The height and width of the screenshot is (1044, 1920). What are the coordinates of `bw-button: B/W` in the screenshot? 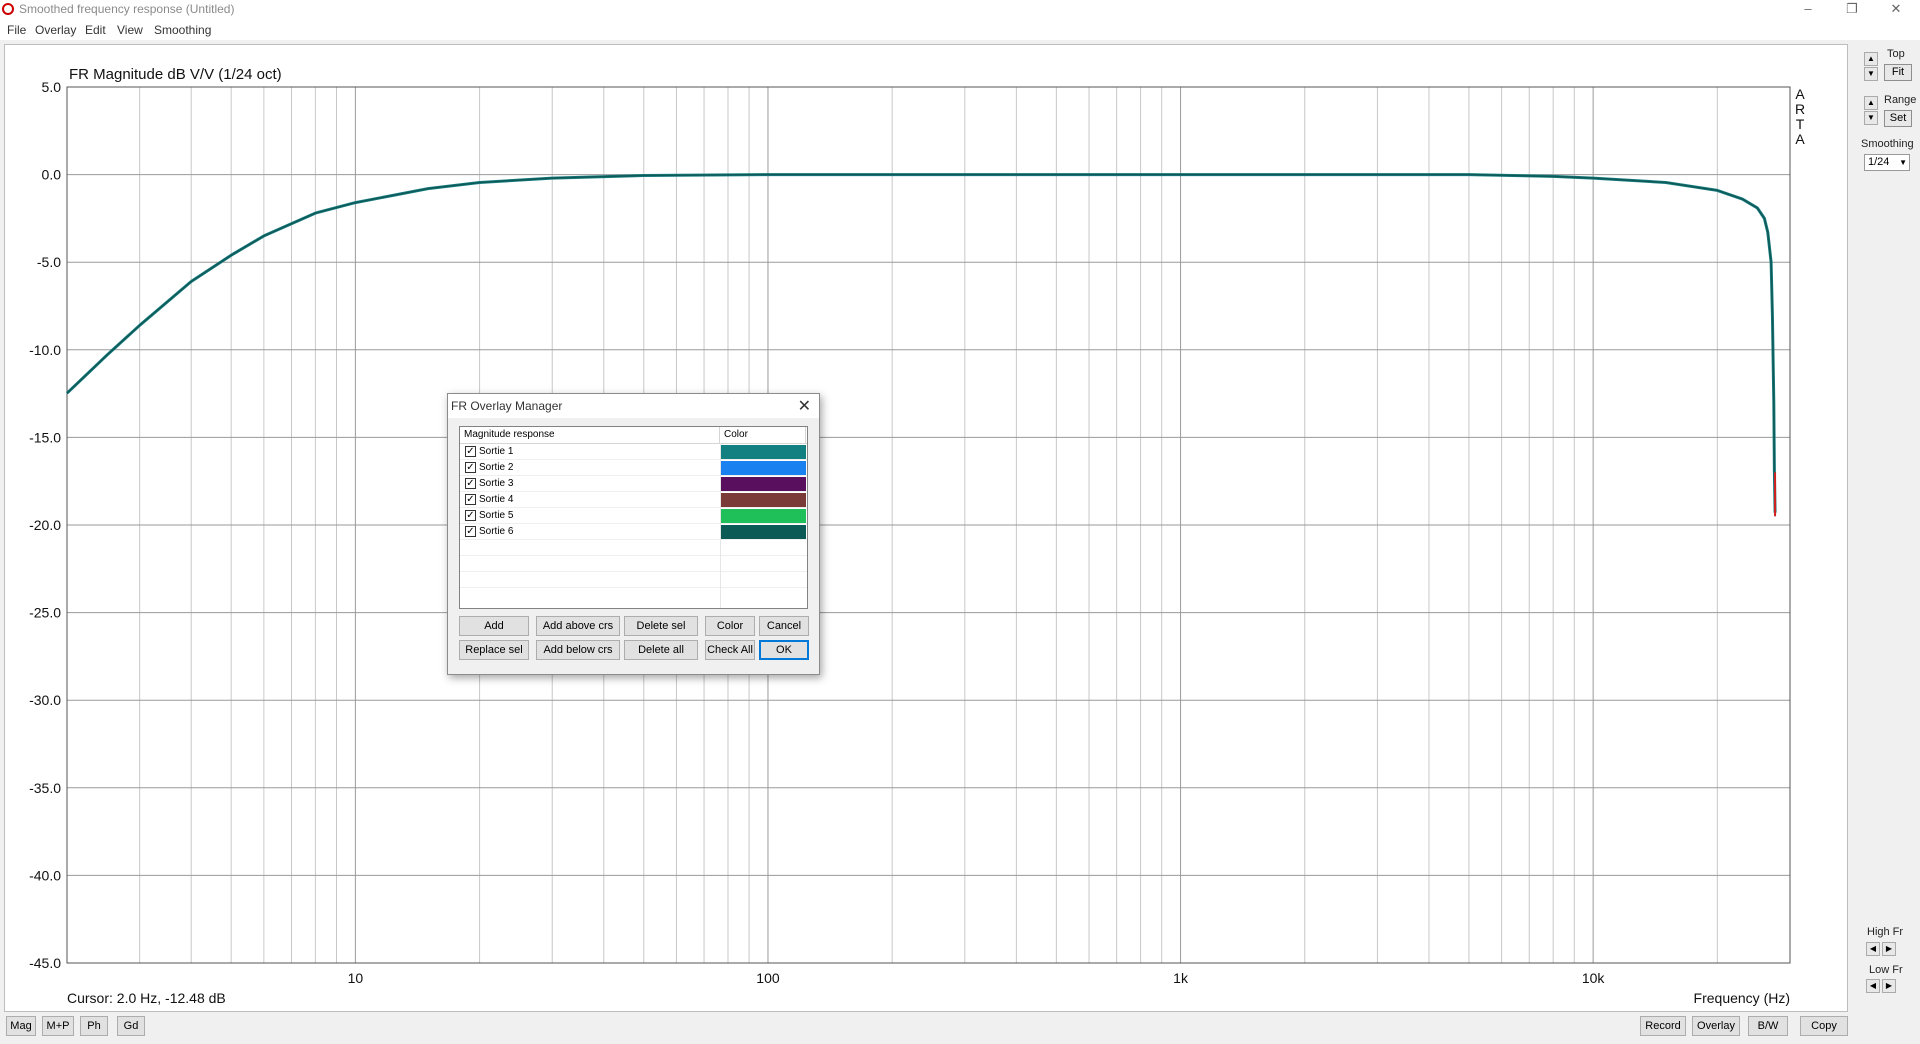 It's located at (1768, 1026).